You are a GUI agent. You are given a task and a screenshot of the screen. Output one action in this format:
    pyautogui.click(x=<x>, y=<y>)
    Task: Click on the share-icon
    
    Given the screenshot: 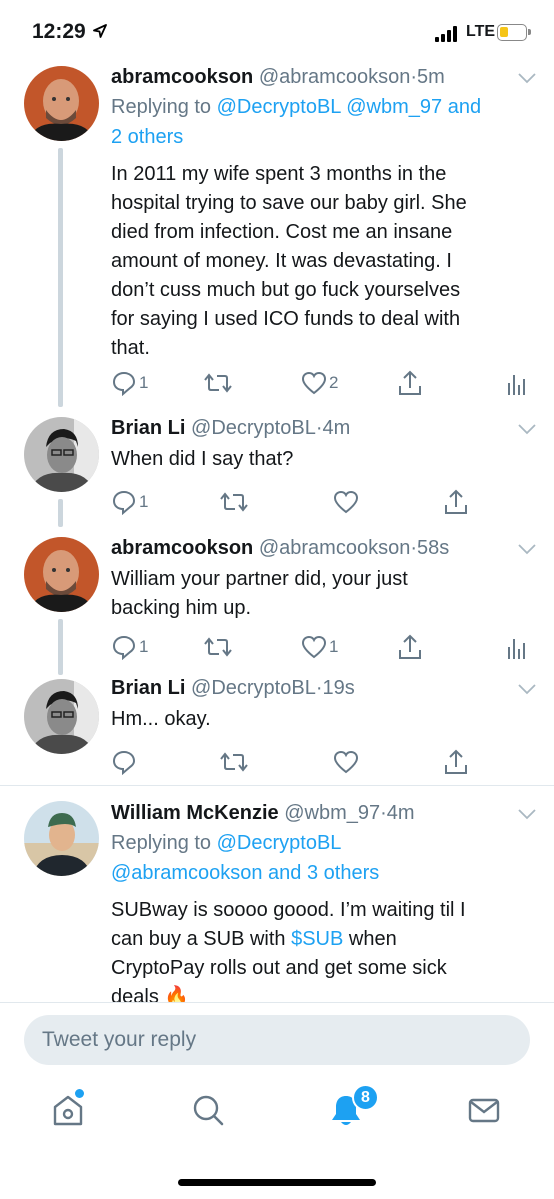 What is the action you would take?
    pyautogui.click(x=456, y=501)
    